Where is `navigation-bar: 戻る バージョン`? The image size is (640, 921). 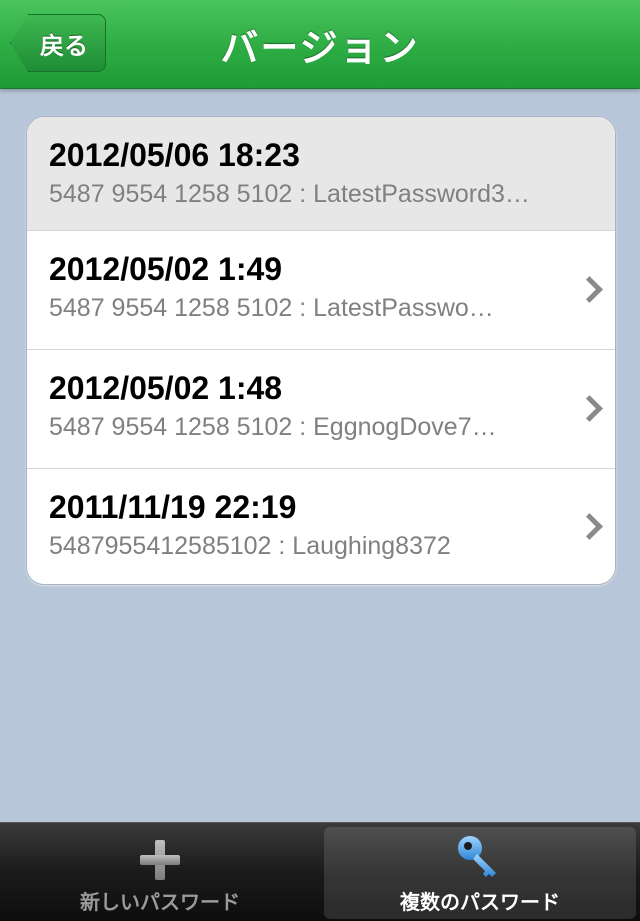
navigation-bar: 戻る バージョン is located at coordinates (320, 44).